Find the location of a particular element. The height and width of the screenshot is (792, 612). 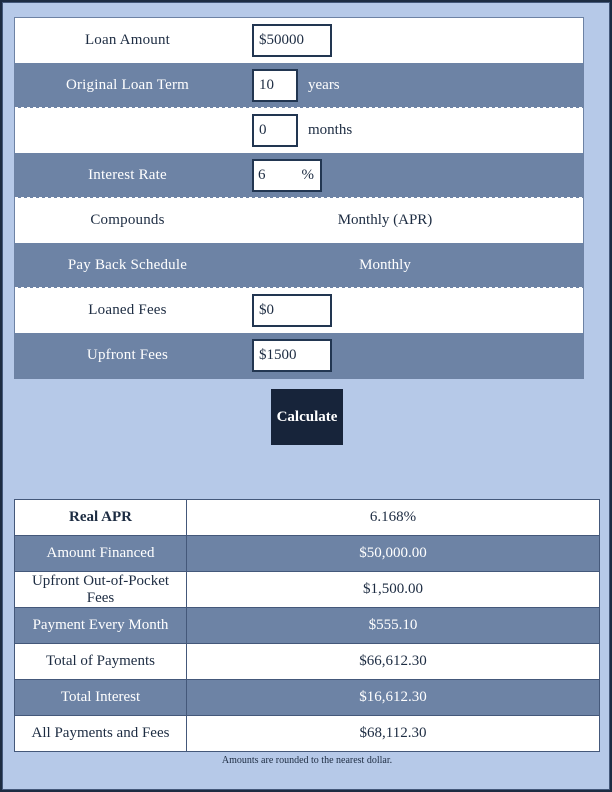

form-row-label: Loaned Fees is located at coordinates (127, 310).